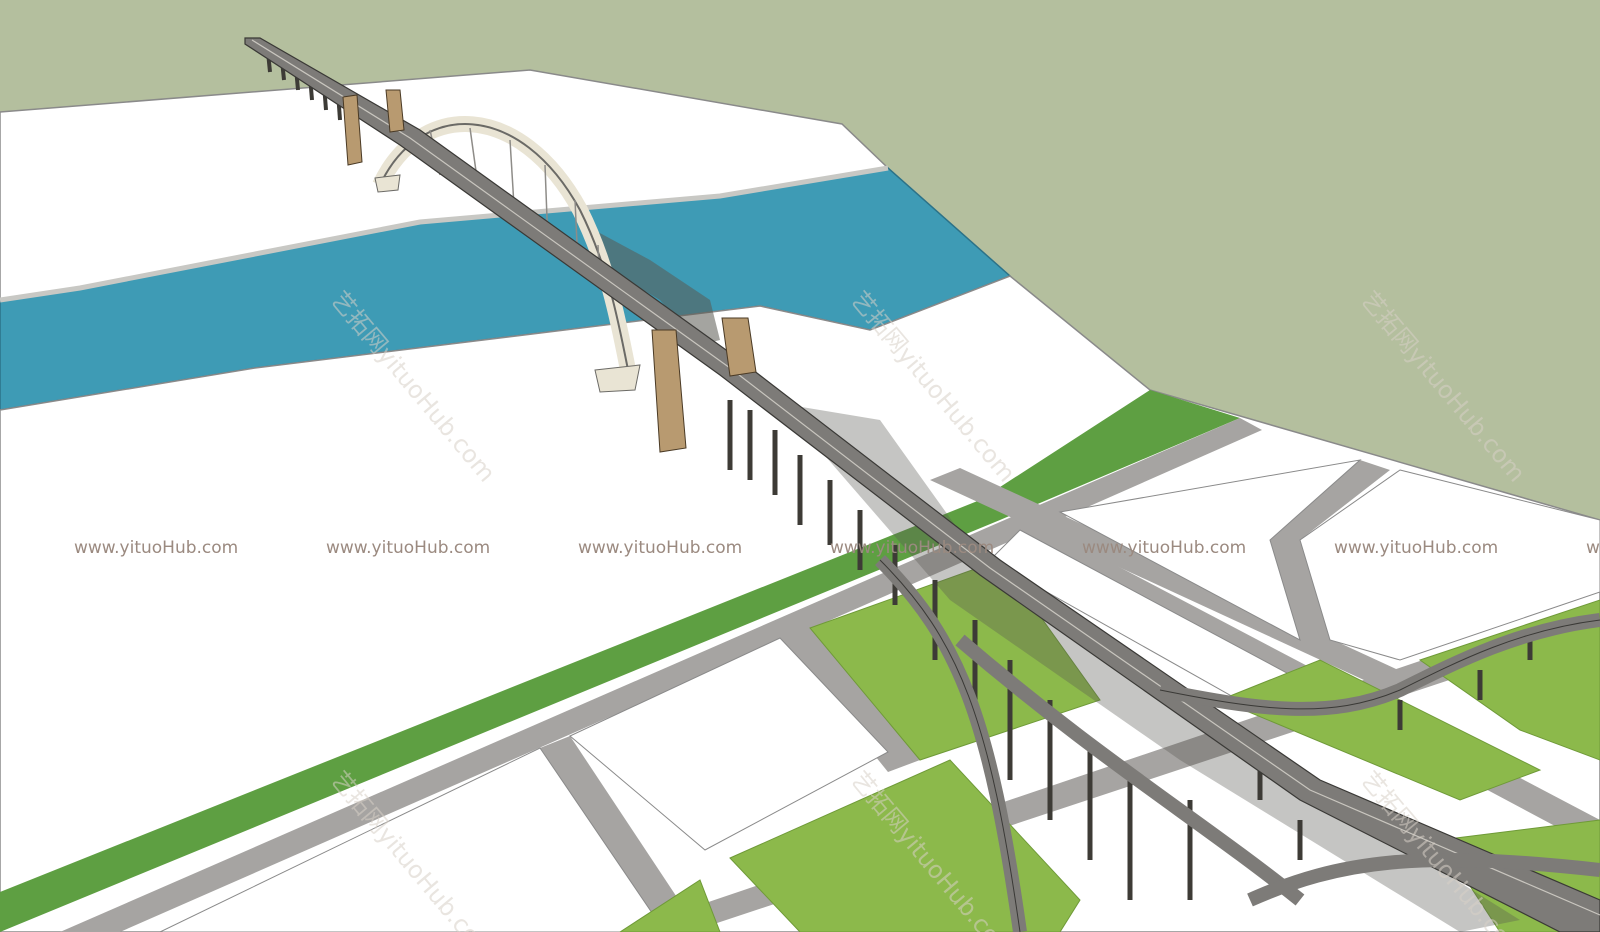  Describe the element at coordinates (912, 548) in the screenshot. I see `watermark-4: www.yituoHub.com` at that location.